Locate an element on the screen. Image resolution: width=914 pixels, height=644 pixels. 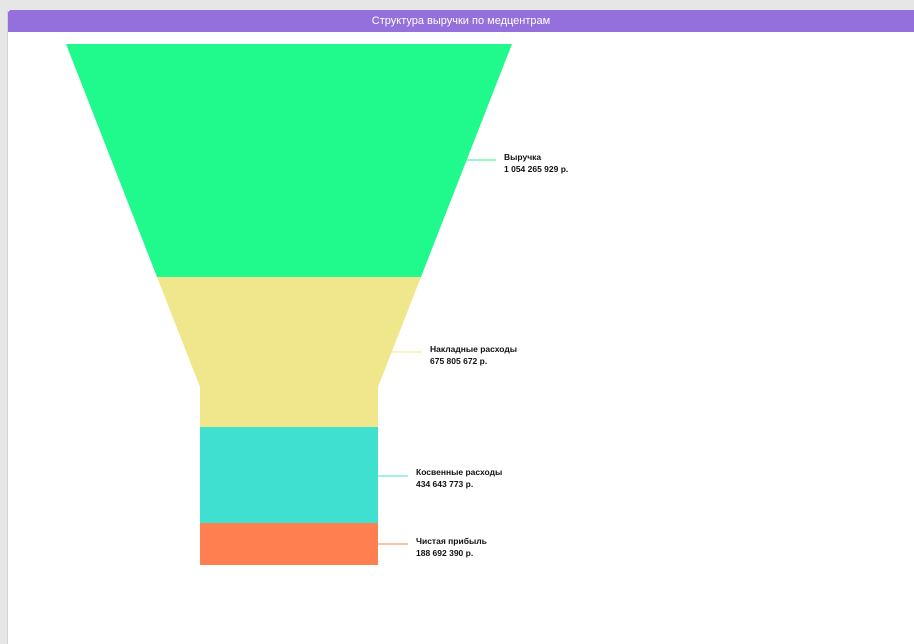
stage-name-label: Косвенные расходы is located at coordinates (459, 472).